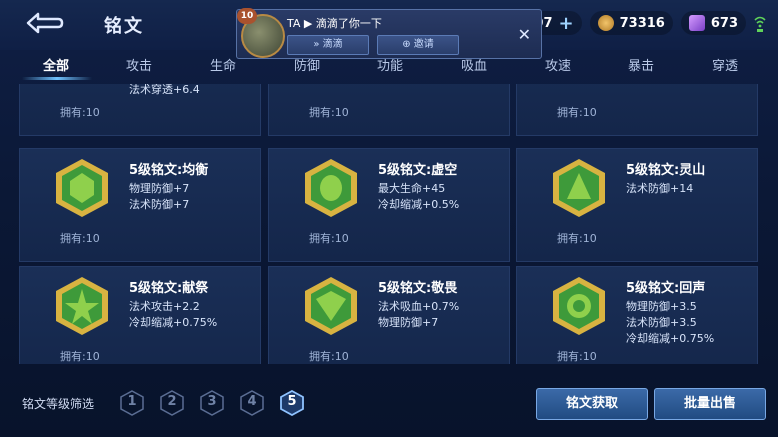 The image size is (778, 437). I want to click on level-filter-4: 4, so click(252, 403).